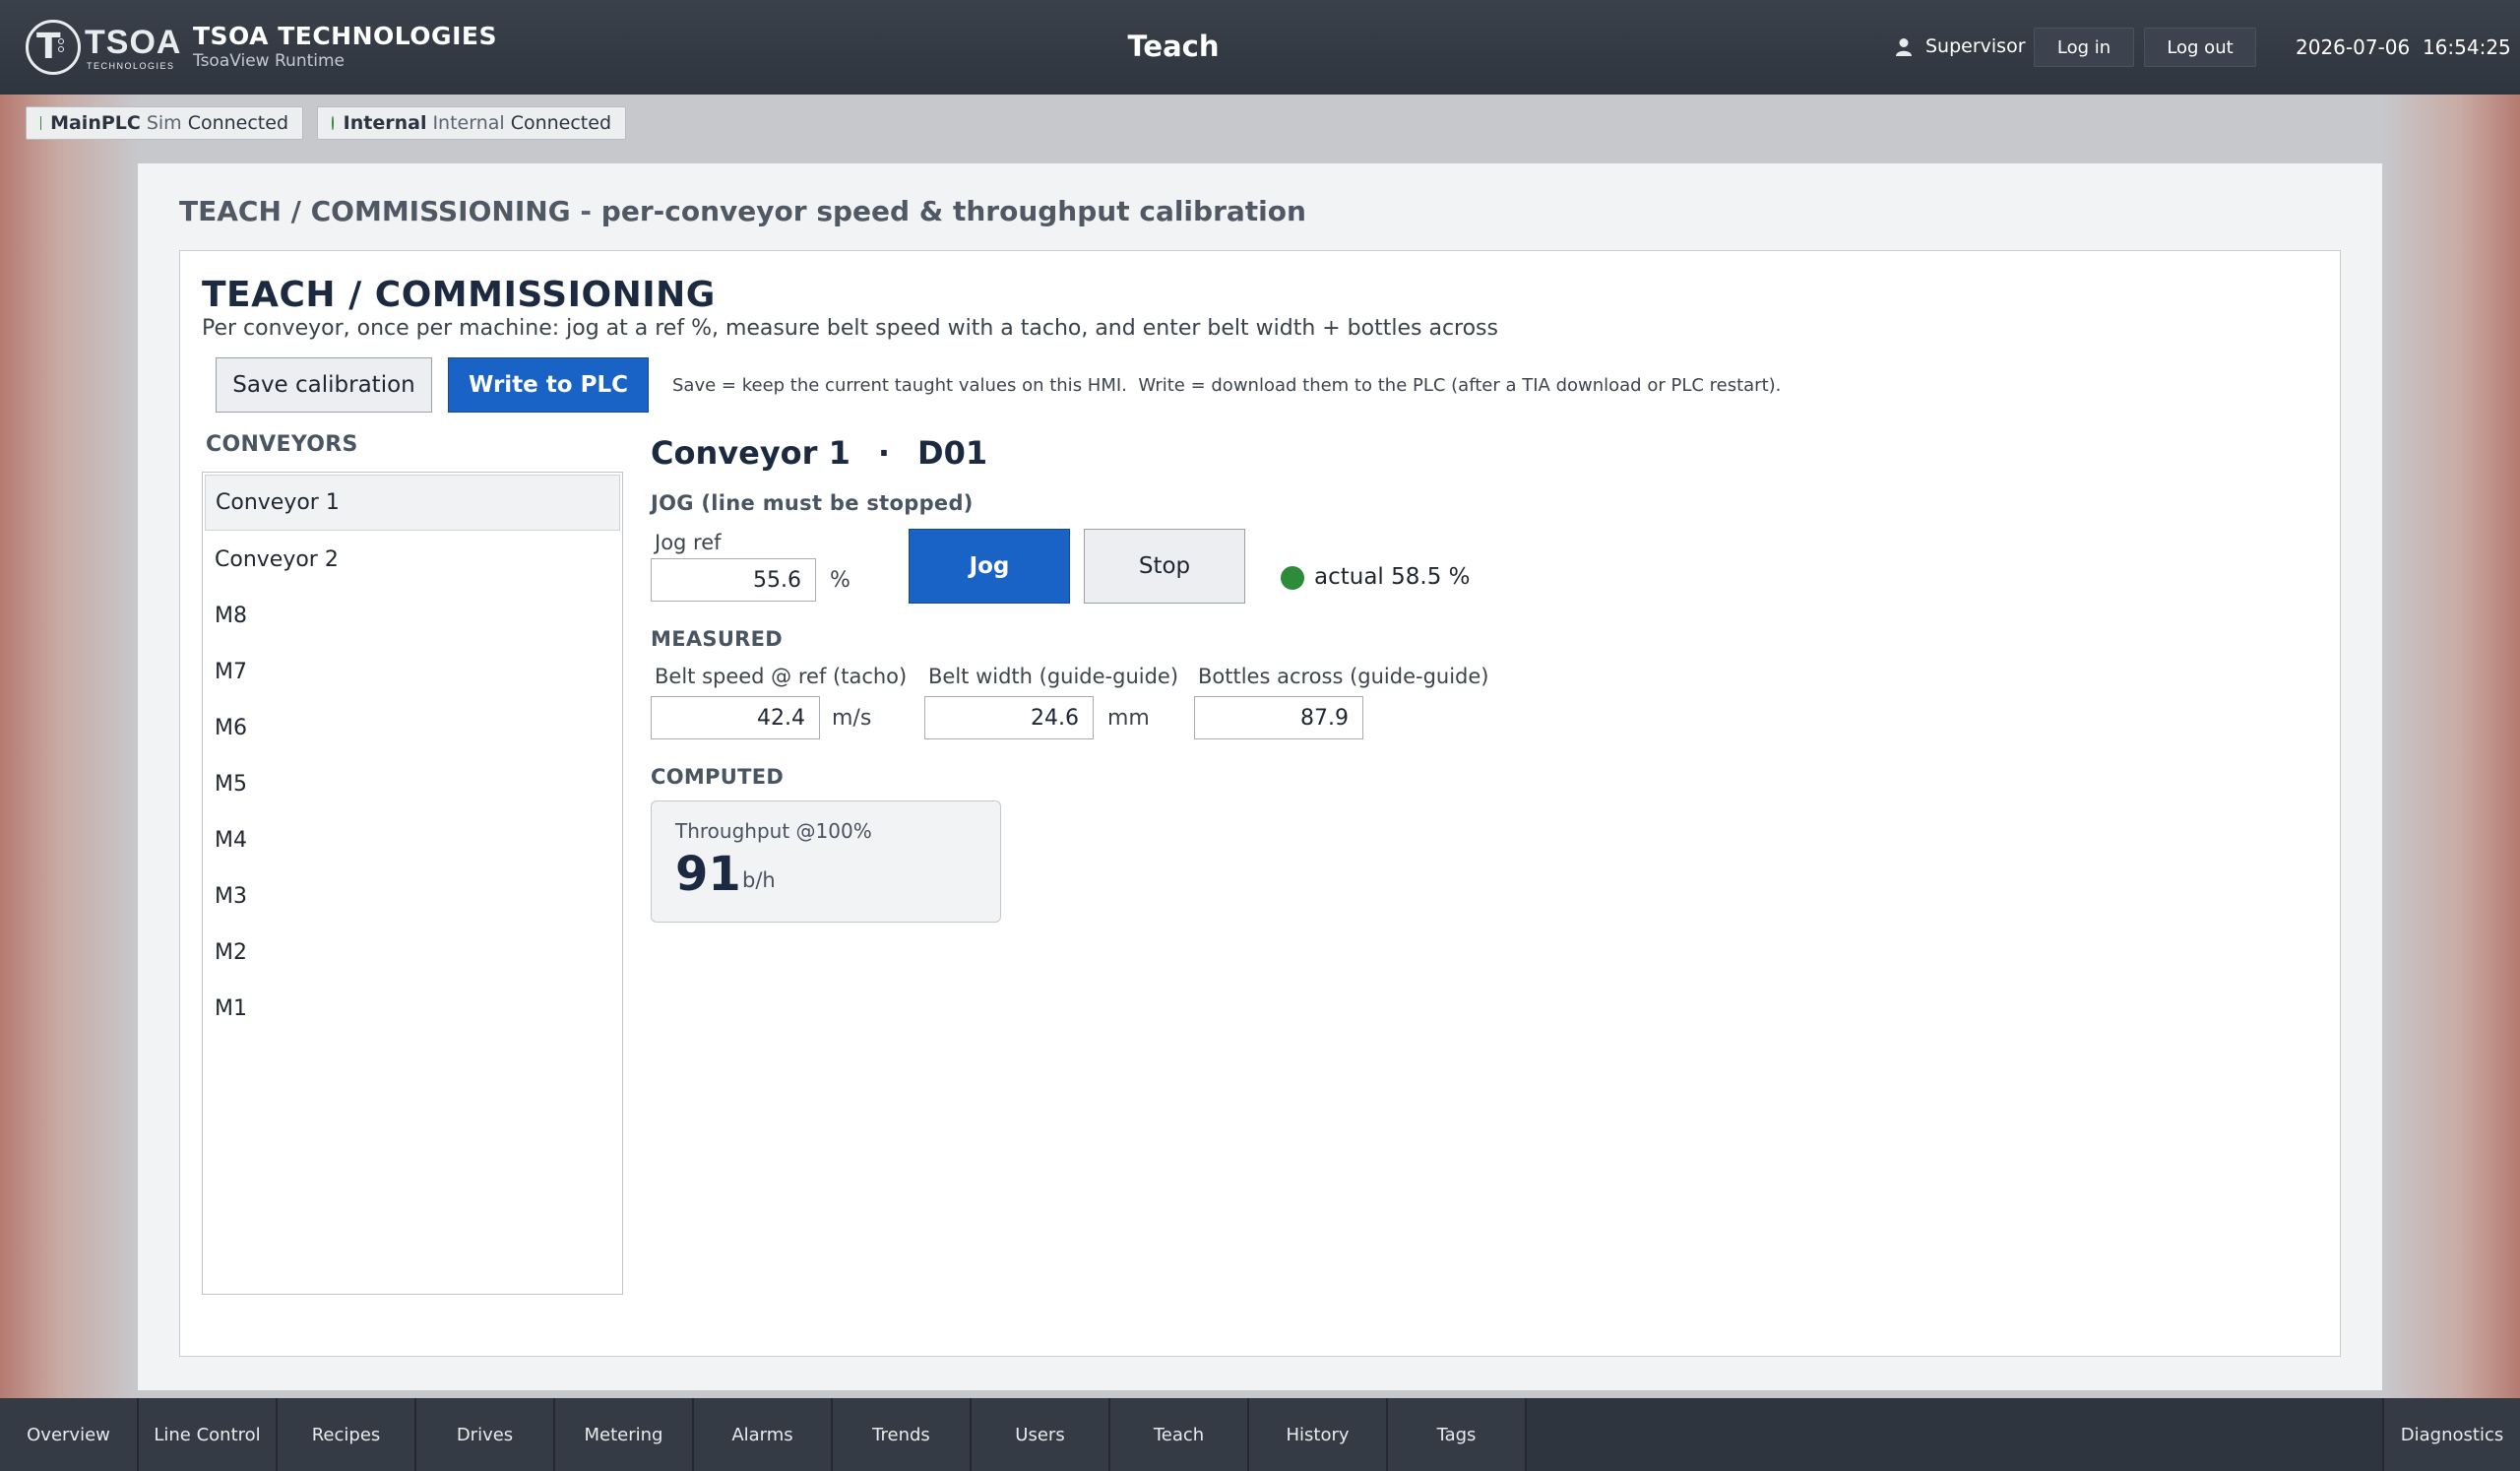 The width and height of the screenshot is (2520, 1471). Describe the element at coordinates (208, 1434) in the screenshot. I see `nav-line-control: Line Control` at that location.